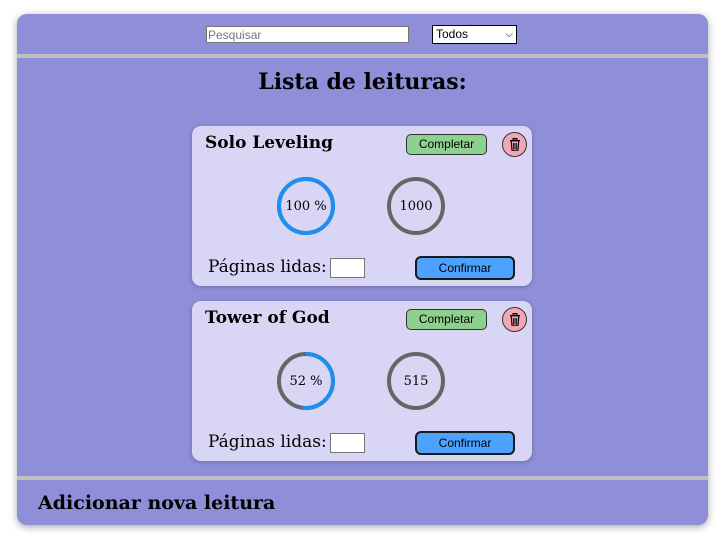 This screenshot has height=550, width=725. Describe the element at coordinates (267, 318) in the screenshot. I see `reading-title: Tower of God` at that location.